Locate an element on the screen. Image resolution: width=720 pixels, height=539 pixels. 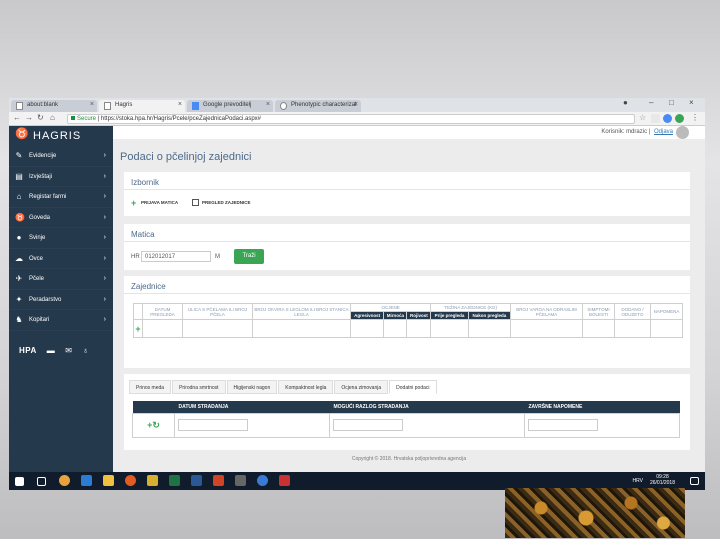
lock-icon is located at coordinates (73, 118).